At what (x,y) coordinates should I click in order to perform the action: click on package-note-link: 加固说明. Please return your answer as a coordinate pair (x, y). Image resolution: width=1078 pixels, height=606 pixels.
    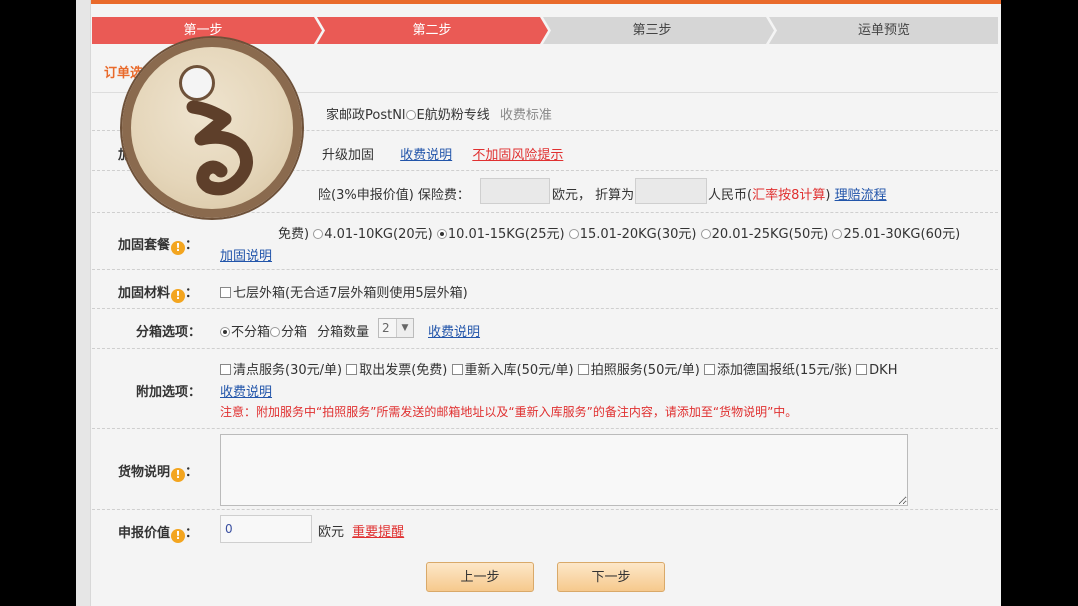
    Looking at the image, I should click on (246, 256).